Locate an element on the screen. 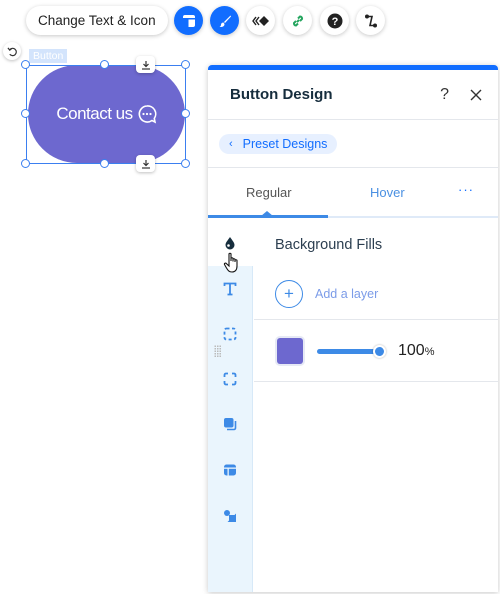 The width and height of the screenshot is (500, 594). text-icon is located at coordinates (230, 289).